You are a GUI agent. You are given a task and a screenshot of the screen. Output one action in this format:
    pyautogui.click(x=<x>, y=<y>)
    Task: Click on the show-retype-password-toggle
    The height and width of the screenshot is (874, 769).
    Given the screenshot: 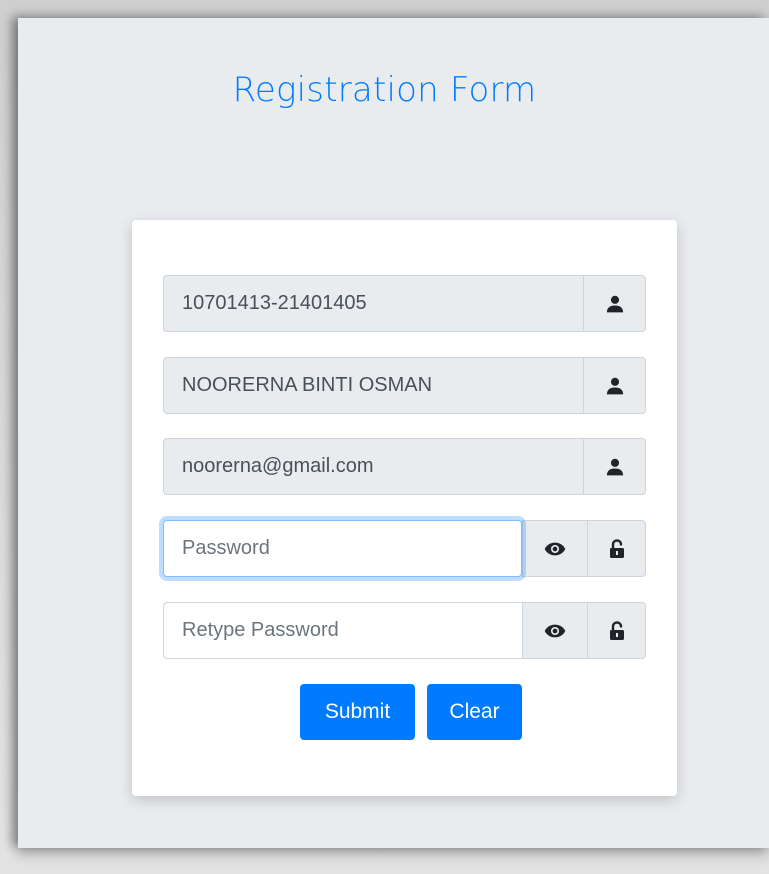 What is the action you would take?
    pyautogui.click(x=554, y=630)
    